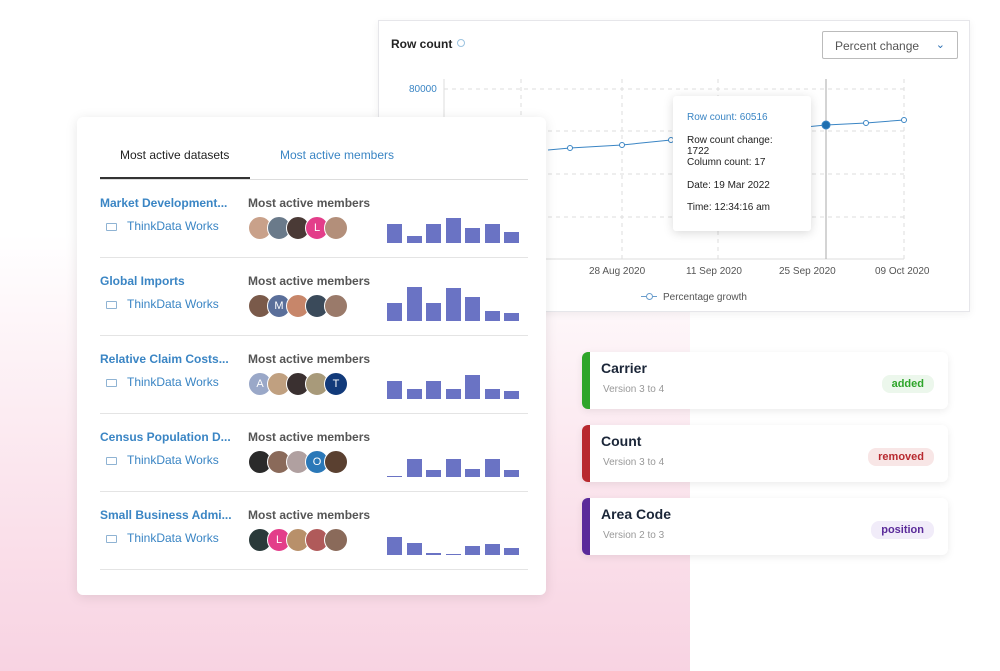 The width and height of the screenshot is (1000, 671). I want to click on status-badge: added, so click(907, 384).